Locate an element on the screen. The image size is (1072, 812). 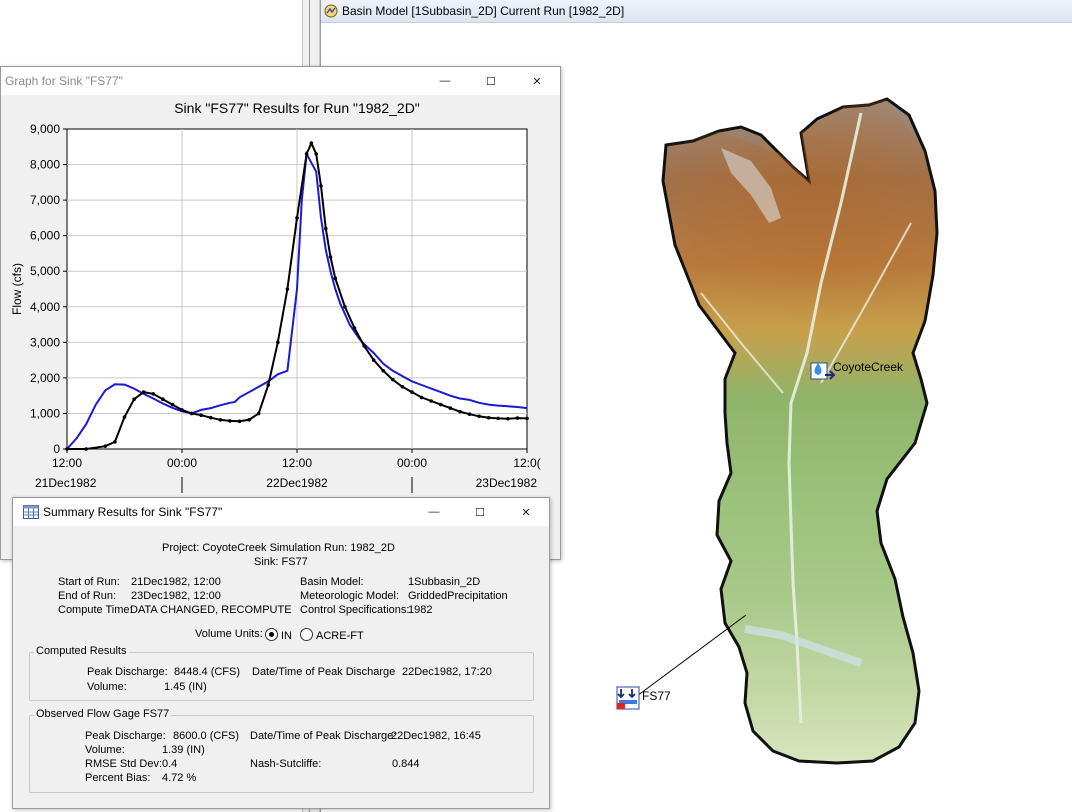
control-spec-label: Control Specifications: is located at coordinates (355, 610).